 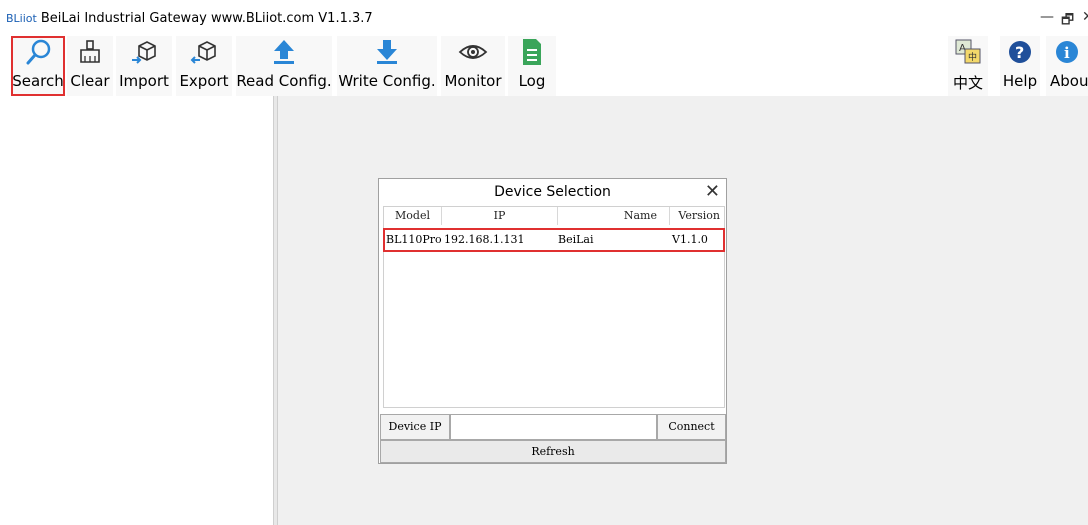 What do you see at coordinates (387, 52) in the screenshot?
I see `download-arrow-icon` at bounding box center [387, 52].